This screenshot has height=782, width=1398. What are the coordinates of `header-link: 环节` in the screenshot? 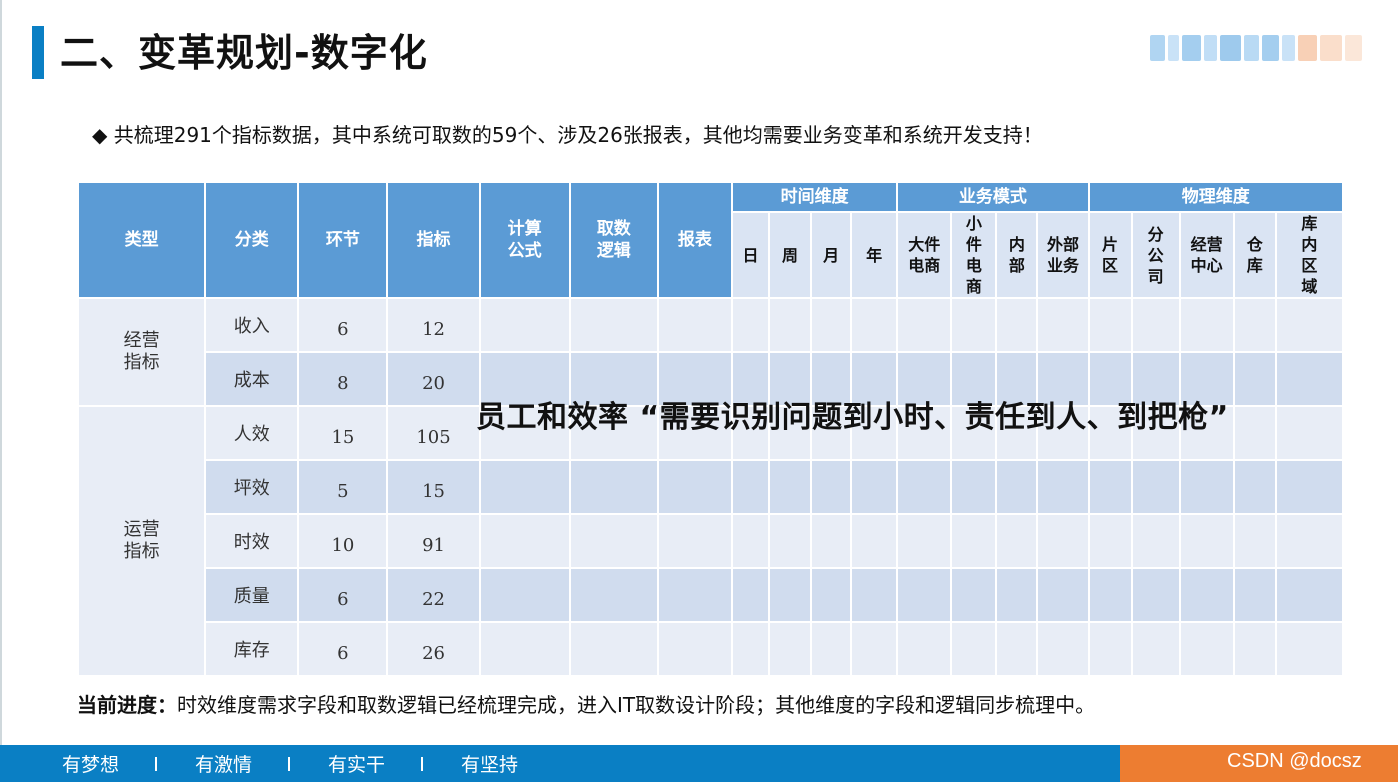 It's located at (343, 240).